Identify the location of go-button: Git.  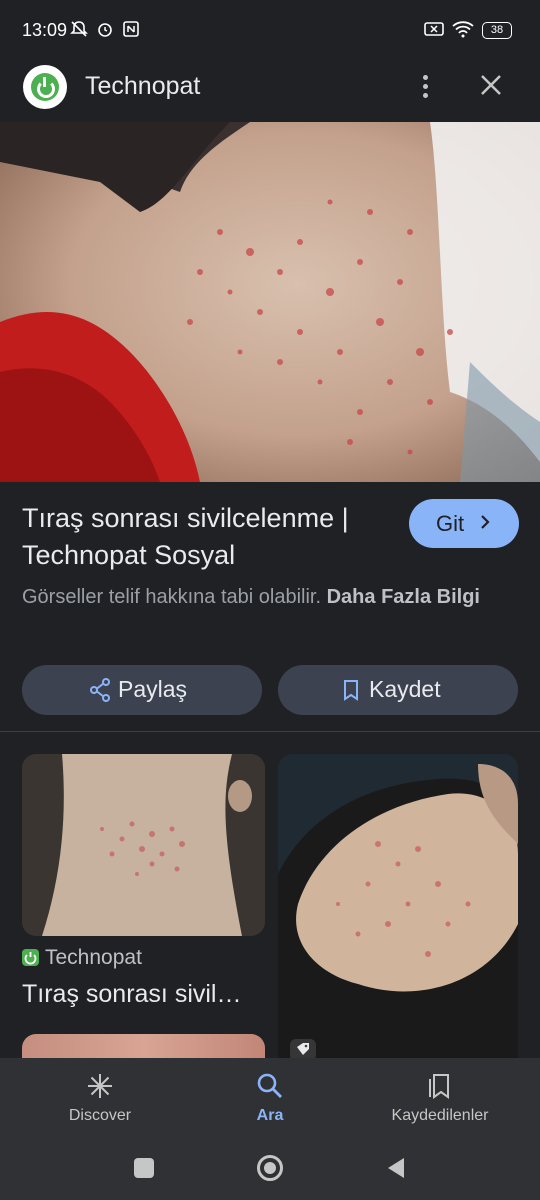
(464, 523).